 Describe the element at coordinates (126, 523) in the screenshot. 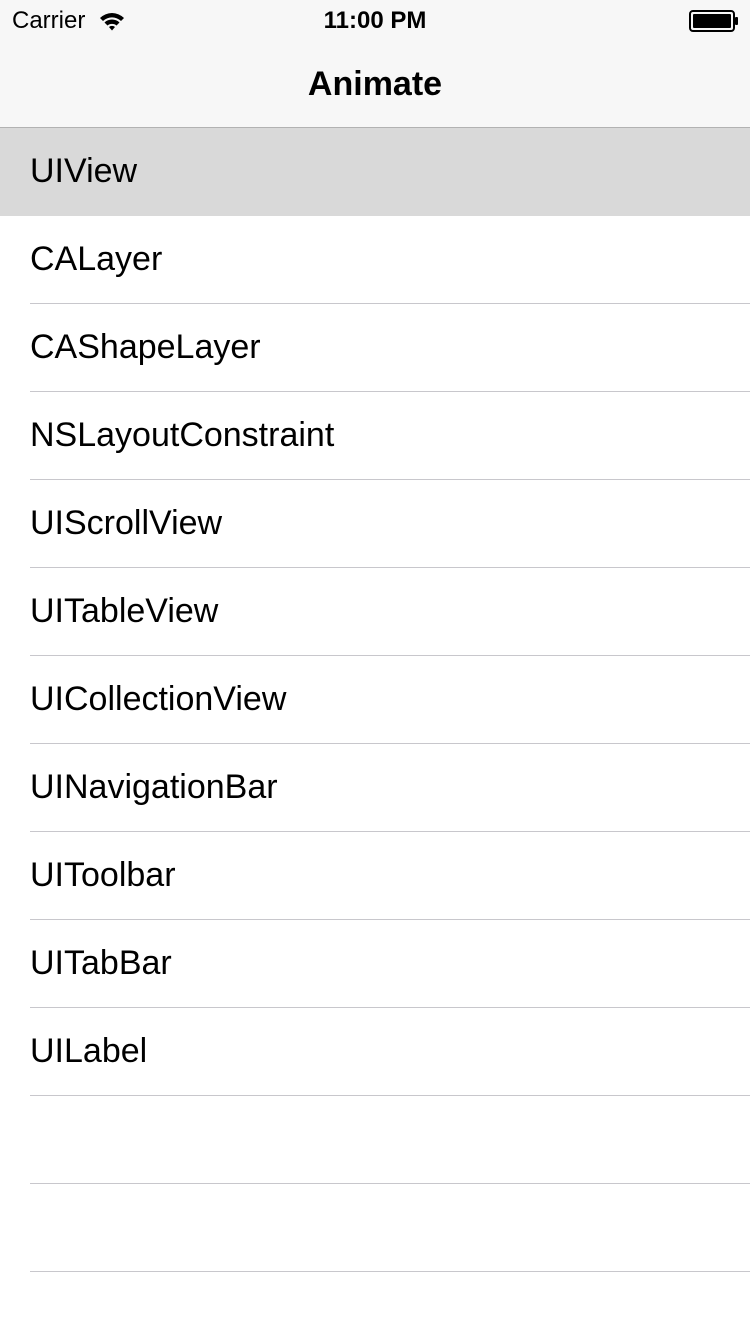

I see `table-row-label: UIScrollView` at that location.